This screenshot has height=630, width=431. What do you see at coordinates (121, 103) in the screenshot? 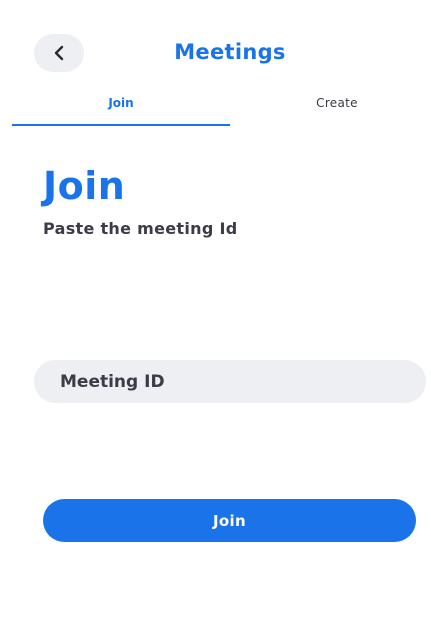
I see `tab-join: Join` at bounding box center [121, 103].